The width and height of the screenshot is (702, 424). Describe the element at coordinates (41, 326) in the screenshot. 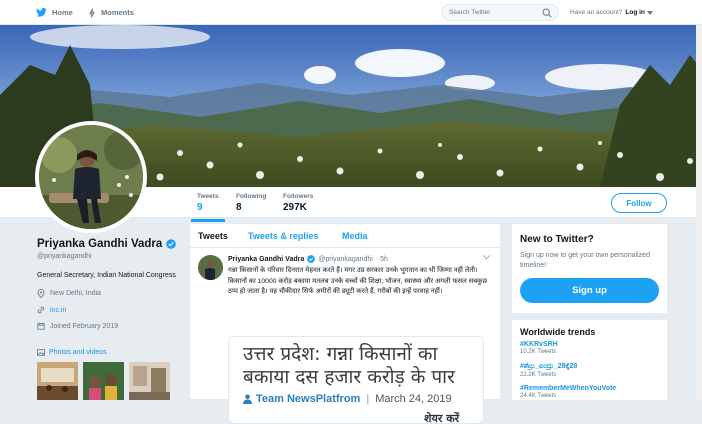

I see `calendar-icon` at that location.